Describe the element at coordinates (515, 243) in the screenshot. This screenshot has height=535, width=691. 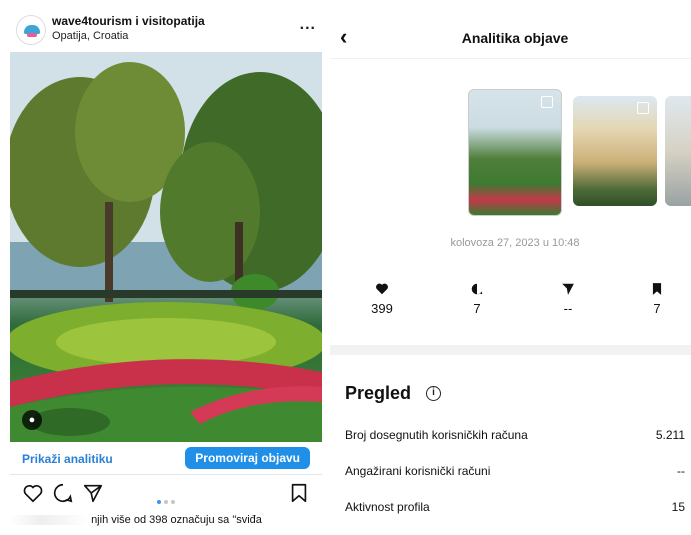
I see `post-date: kolovoza 27, 2023 u 10:48` at that location.